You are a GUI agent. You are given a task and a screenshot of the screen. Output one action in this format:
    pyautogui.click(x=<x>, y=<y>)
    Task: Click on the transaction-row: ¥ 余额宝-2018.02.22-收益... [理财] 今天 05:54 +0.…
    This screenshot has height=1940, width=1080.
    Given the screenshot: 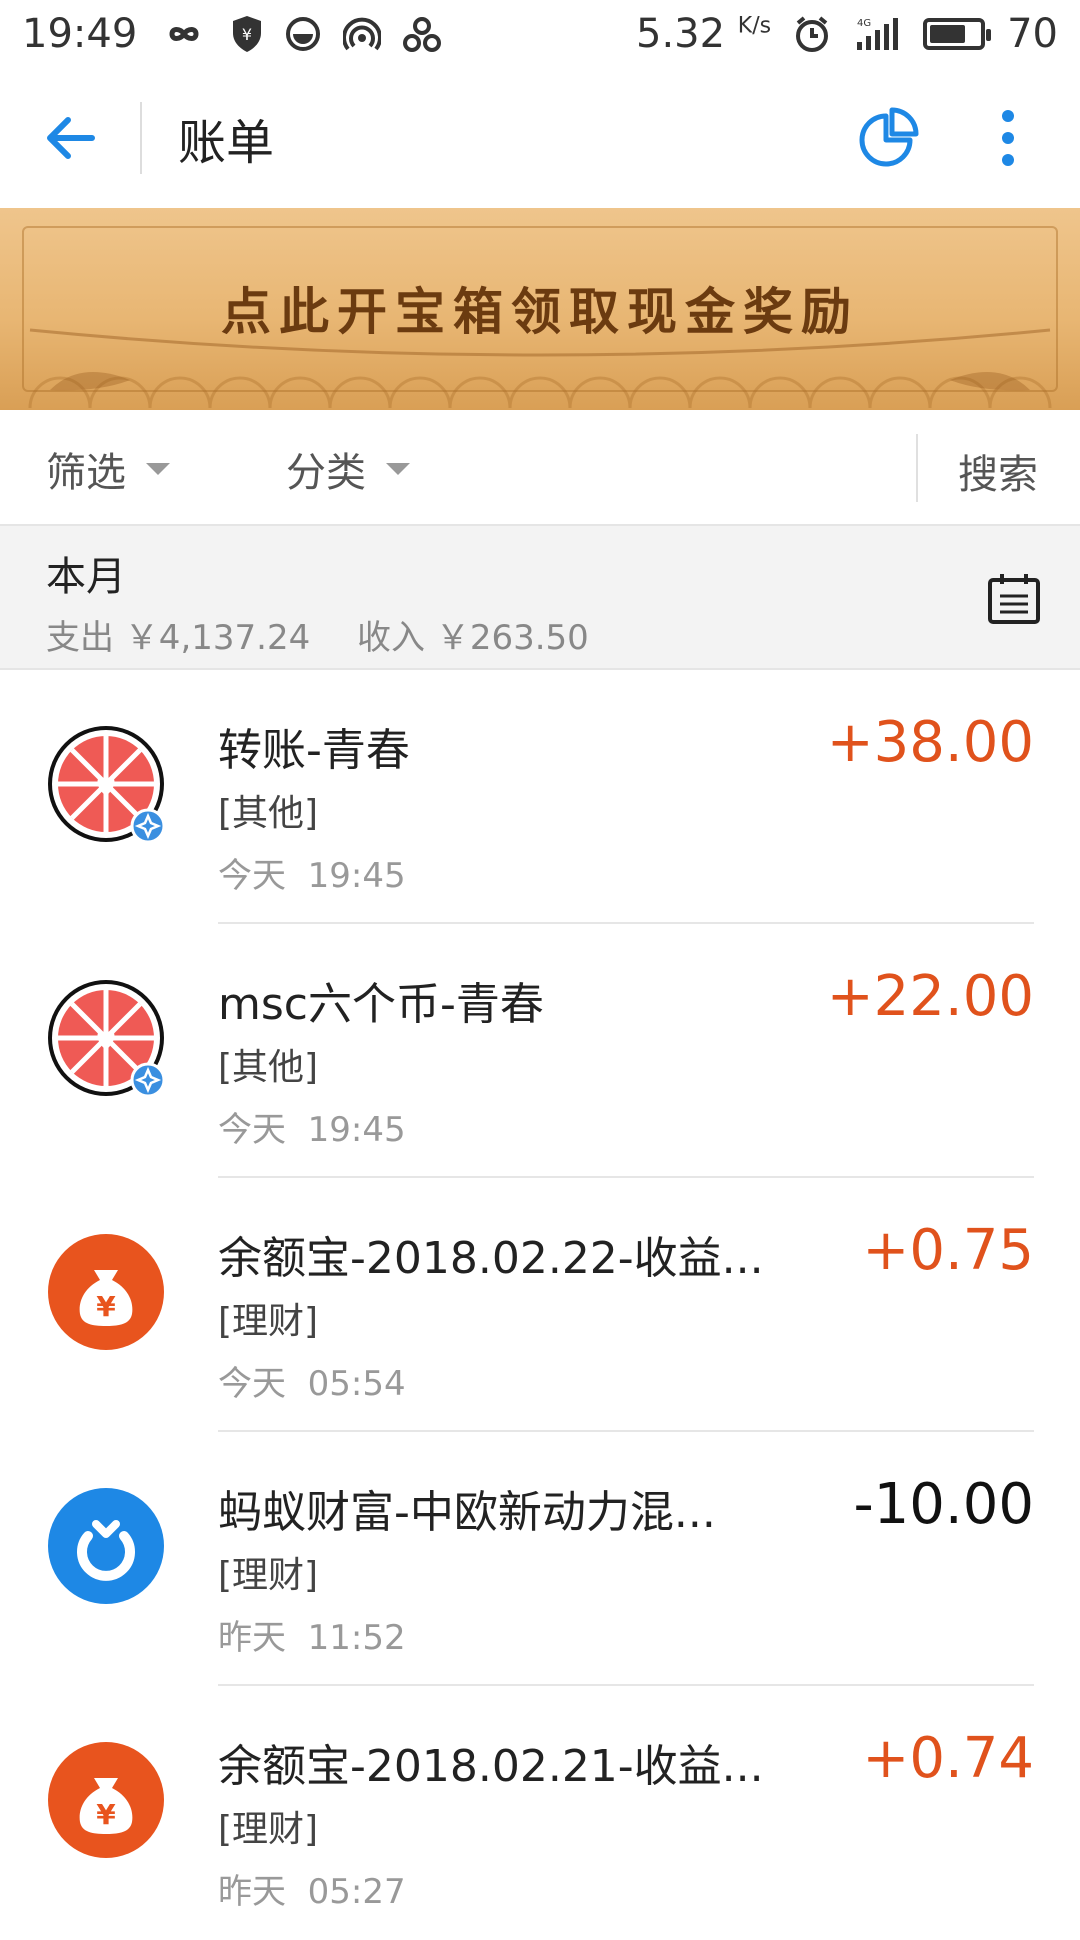 What is the action you would take?
    pyautogui.click(x=540, y=1305)
    